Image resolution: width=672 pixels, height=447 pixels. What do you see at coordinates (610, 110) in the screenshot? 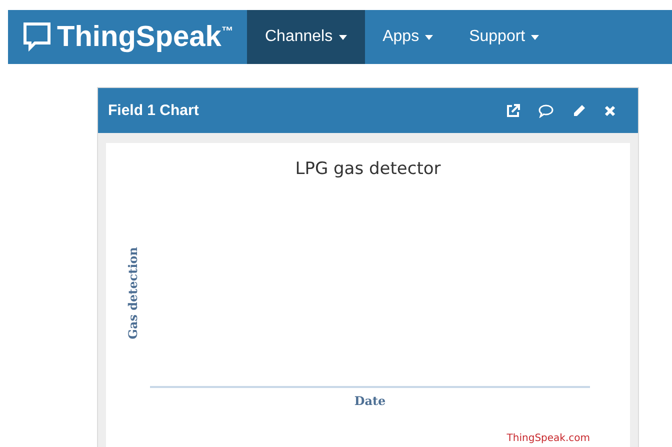
I see `close-icon` at bounding box center [610, 110].